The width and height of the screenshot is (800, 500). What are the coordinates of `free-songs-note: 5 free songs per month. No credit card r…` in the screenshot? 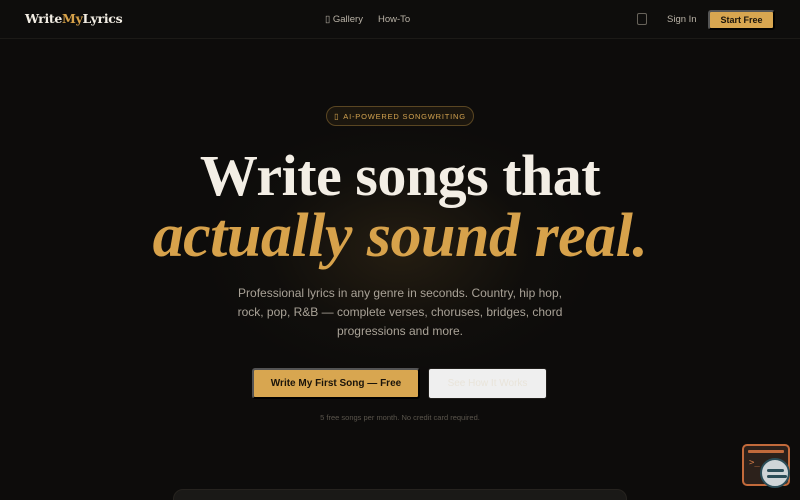 It's located at (400, 417).